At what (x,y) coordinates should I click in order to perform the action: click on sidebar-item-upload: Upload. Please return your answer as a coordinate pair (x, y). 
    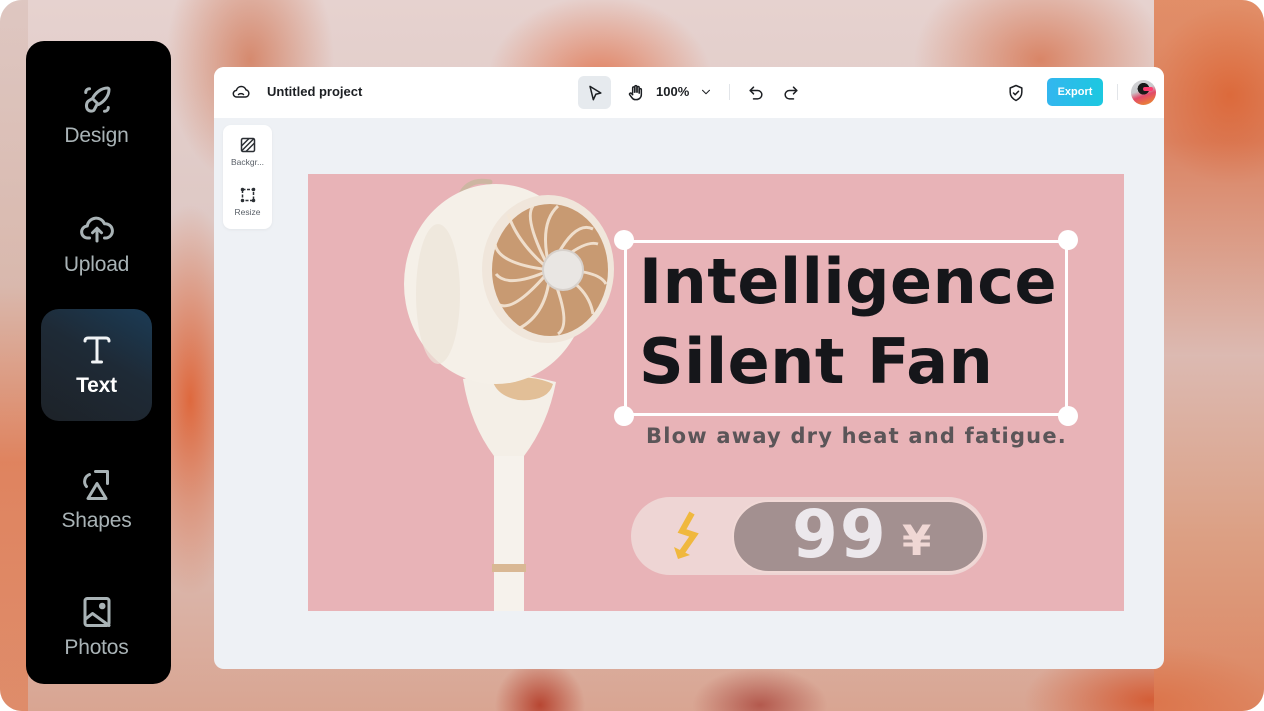
    Looking at the image, I should click on (96, 244).